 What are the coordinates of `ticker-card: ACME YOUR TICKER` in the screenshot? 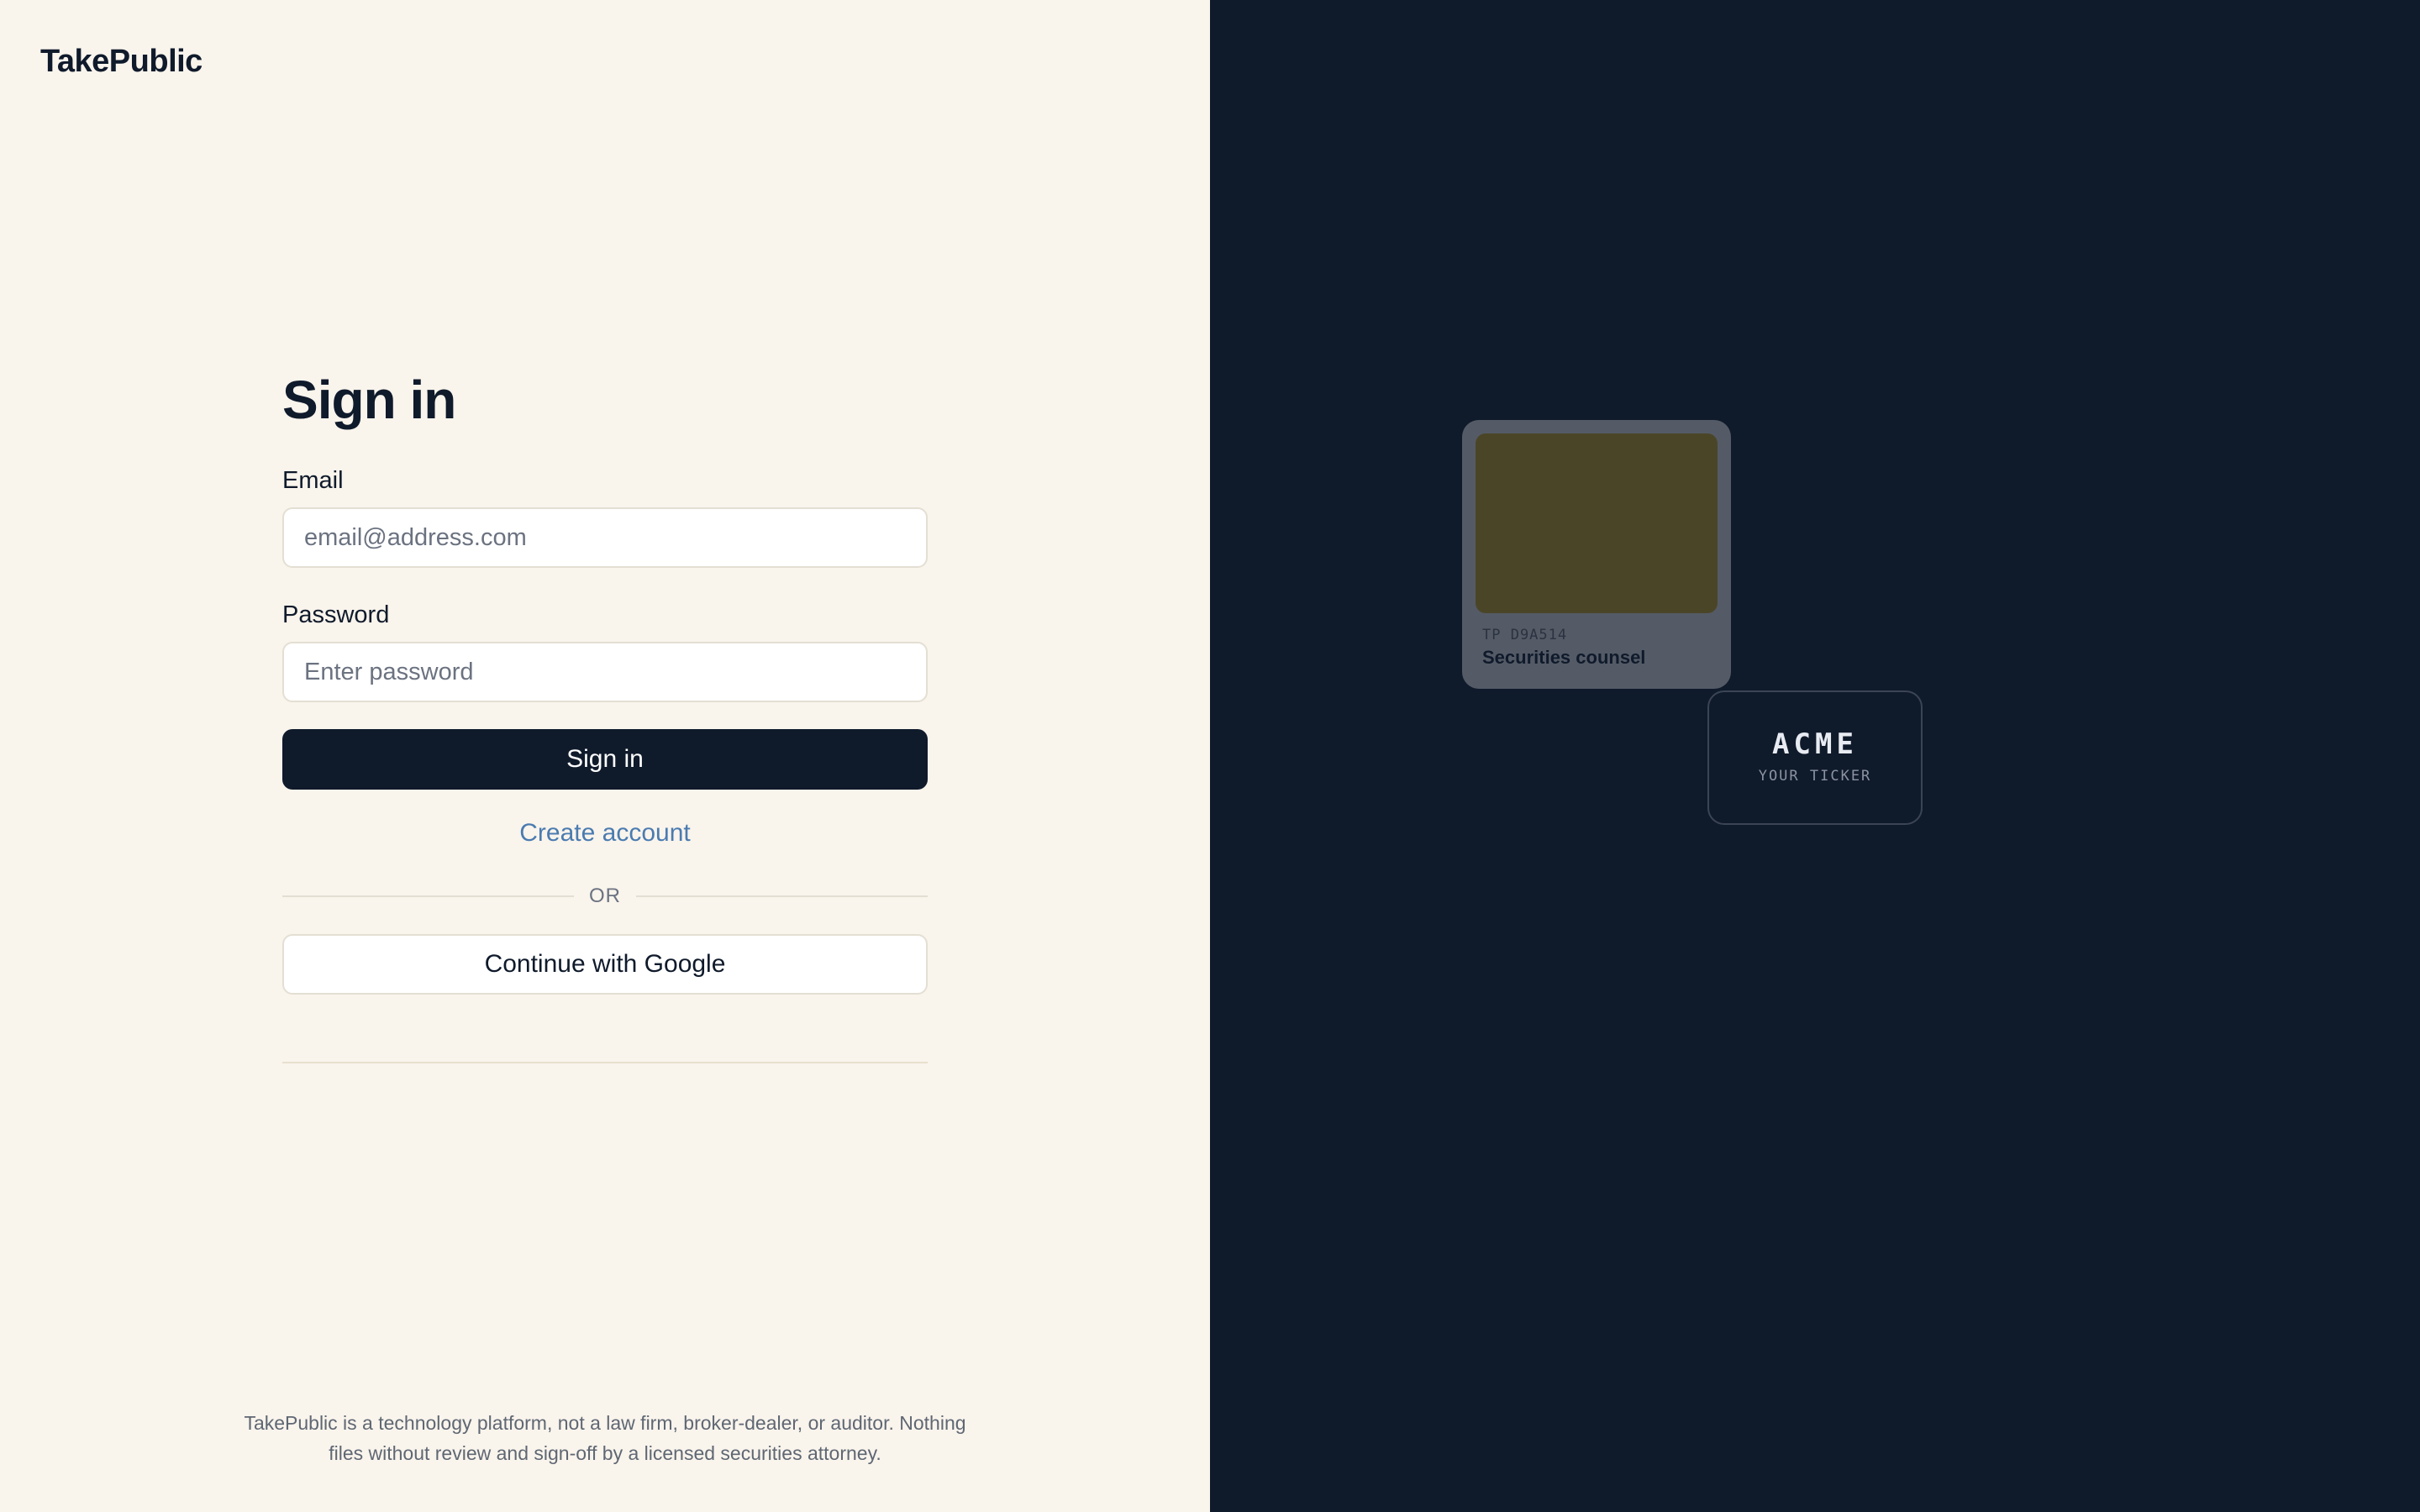 It's located at (1815, 757).